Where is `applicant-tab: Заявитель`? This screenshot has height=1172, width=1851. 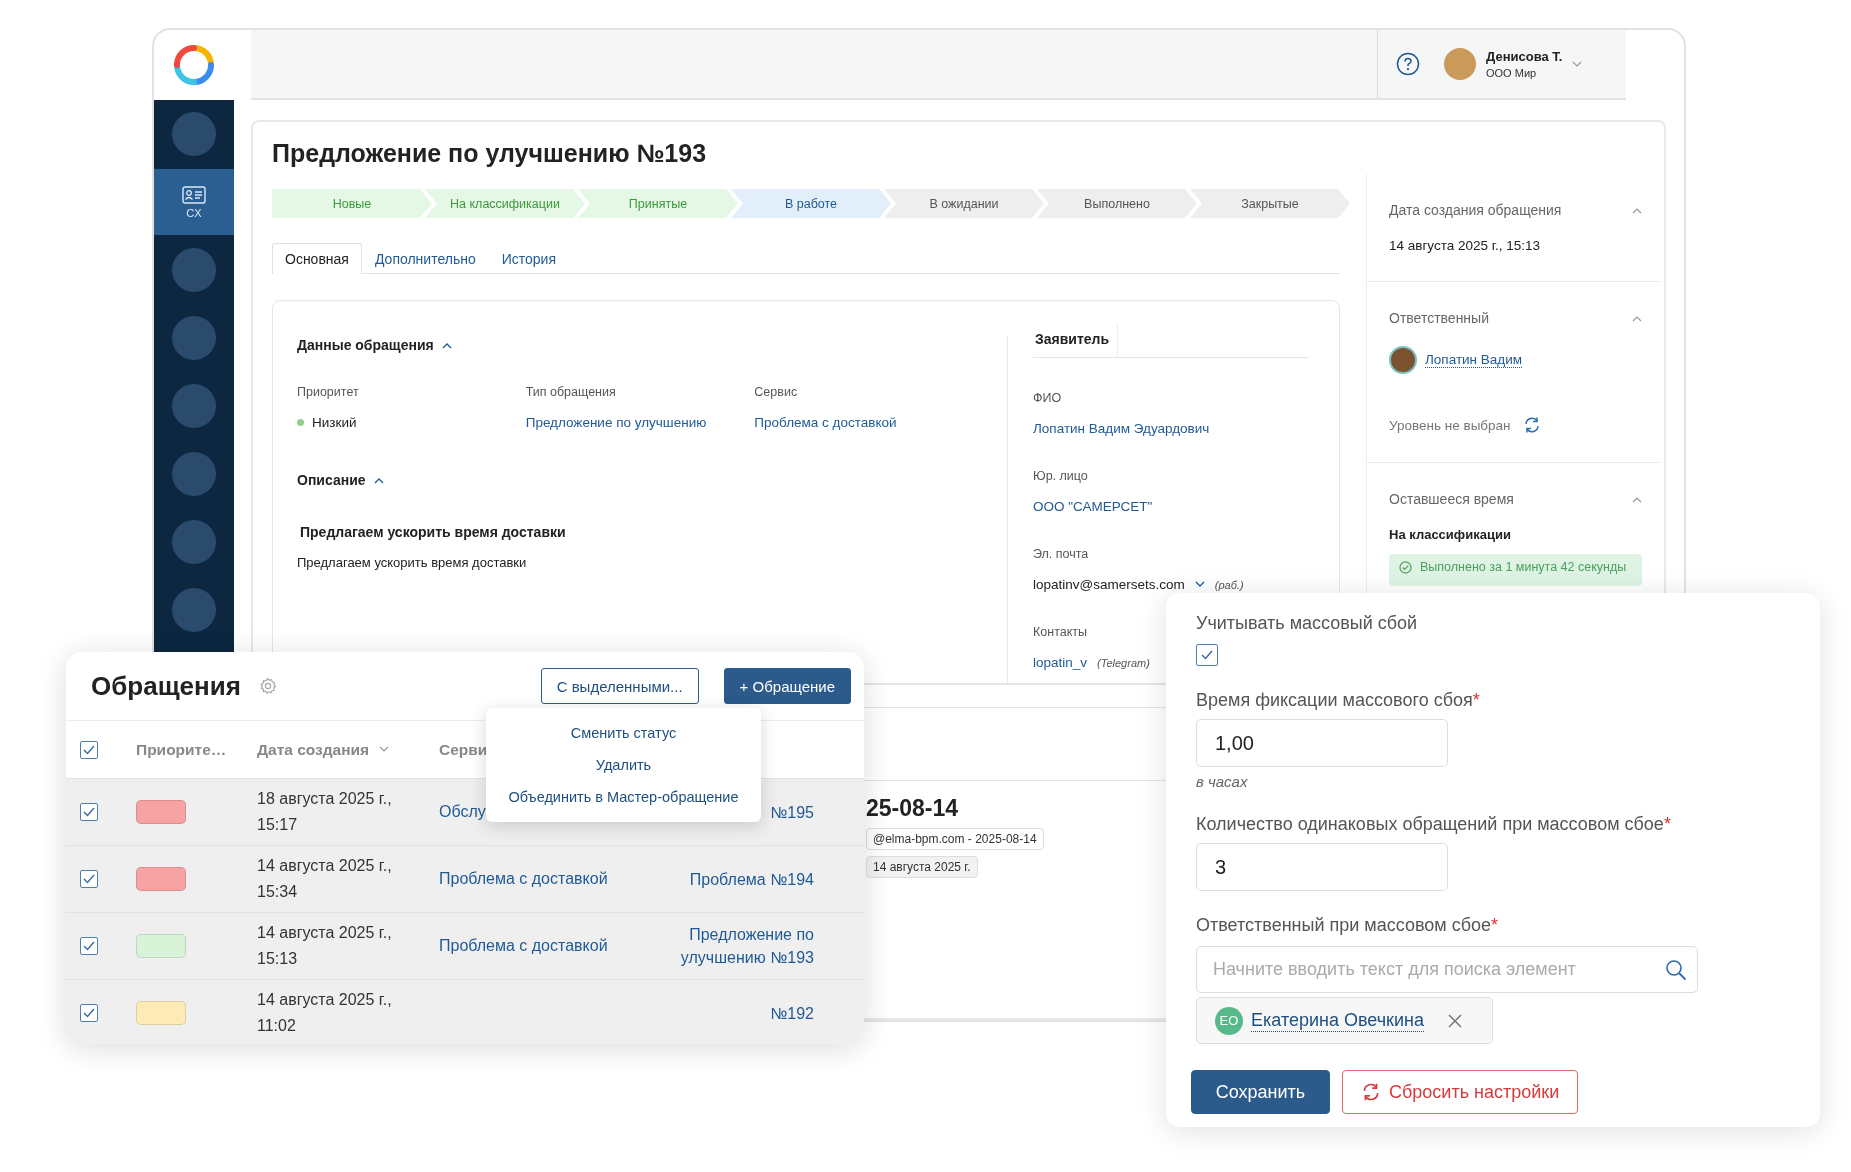 applicant-tab: Заявитель is located at coordinates (1076, 340).